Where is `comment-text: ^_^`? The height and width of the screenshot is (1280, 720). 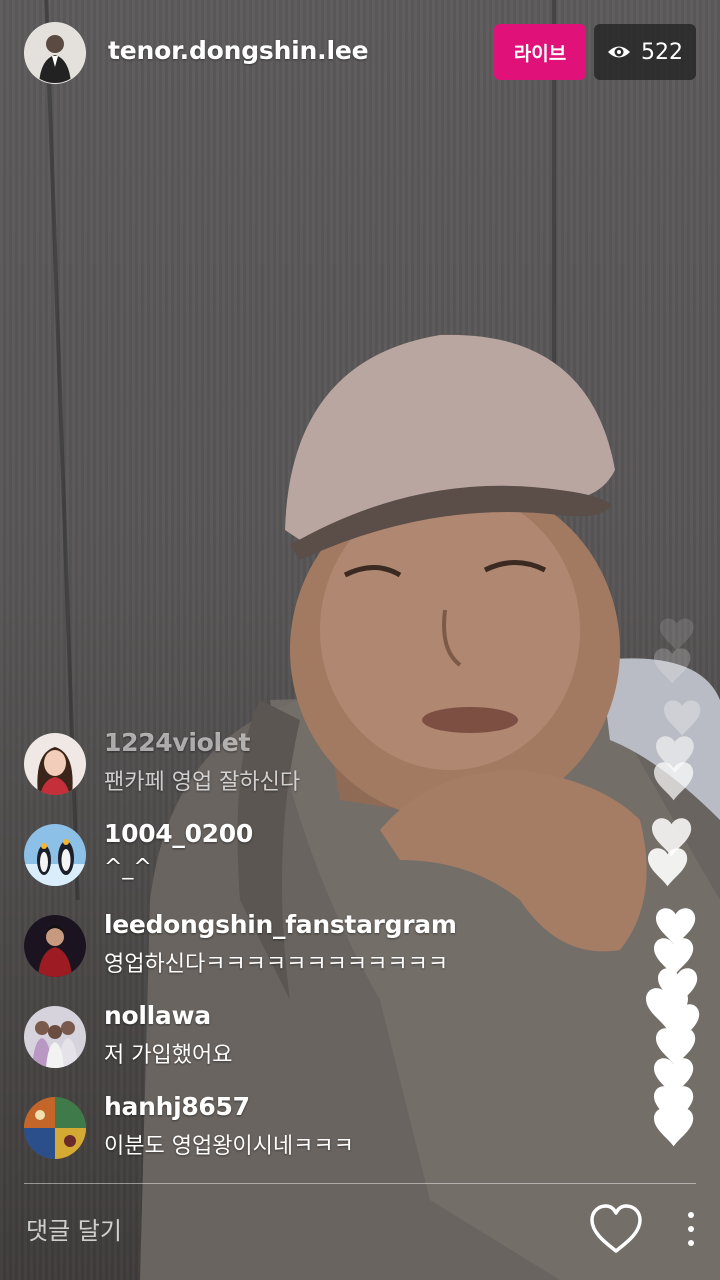
comment-text: ^_^ is located at coordinates (128, 867).